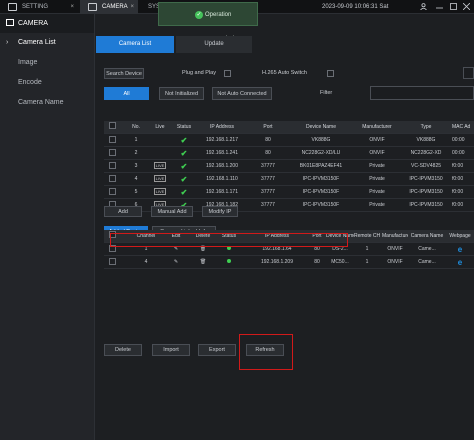 The height and width of the screenshot is (440, 474). What do you see at coordinates (222, 127) in the screenshot?
I see `column-header: IP Address` at bounding box center [222, 127].